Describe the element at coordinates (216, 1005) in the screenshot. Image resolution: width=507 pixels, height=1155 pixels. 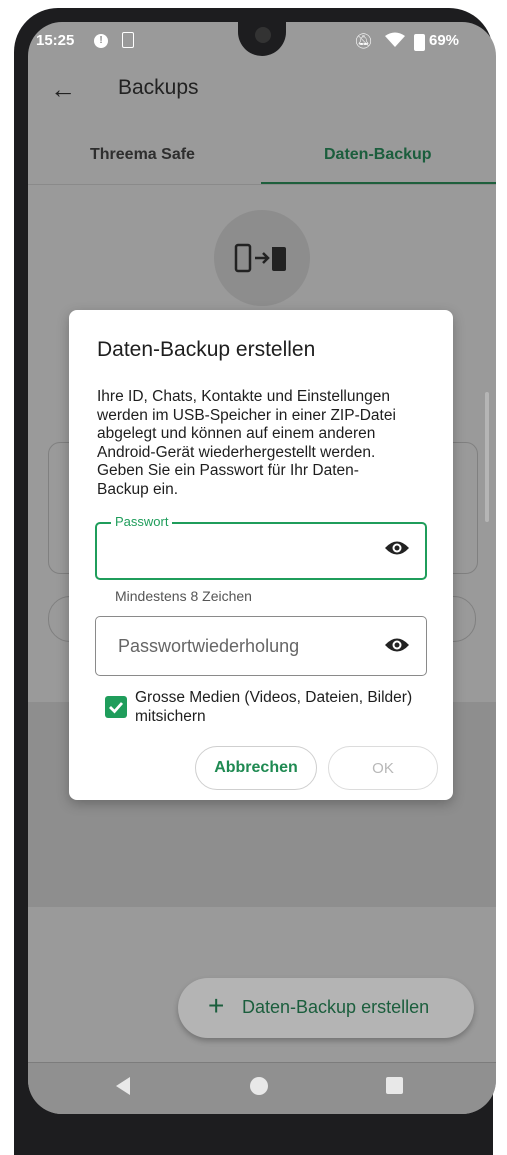
I see `plus-icon: +` at that location.